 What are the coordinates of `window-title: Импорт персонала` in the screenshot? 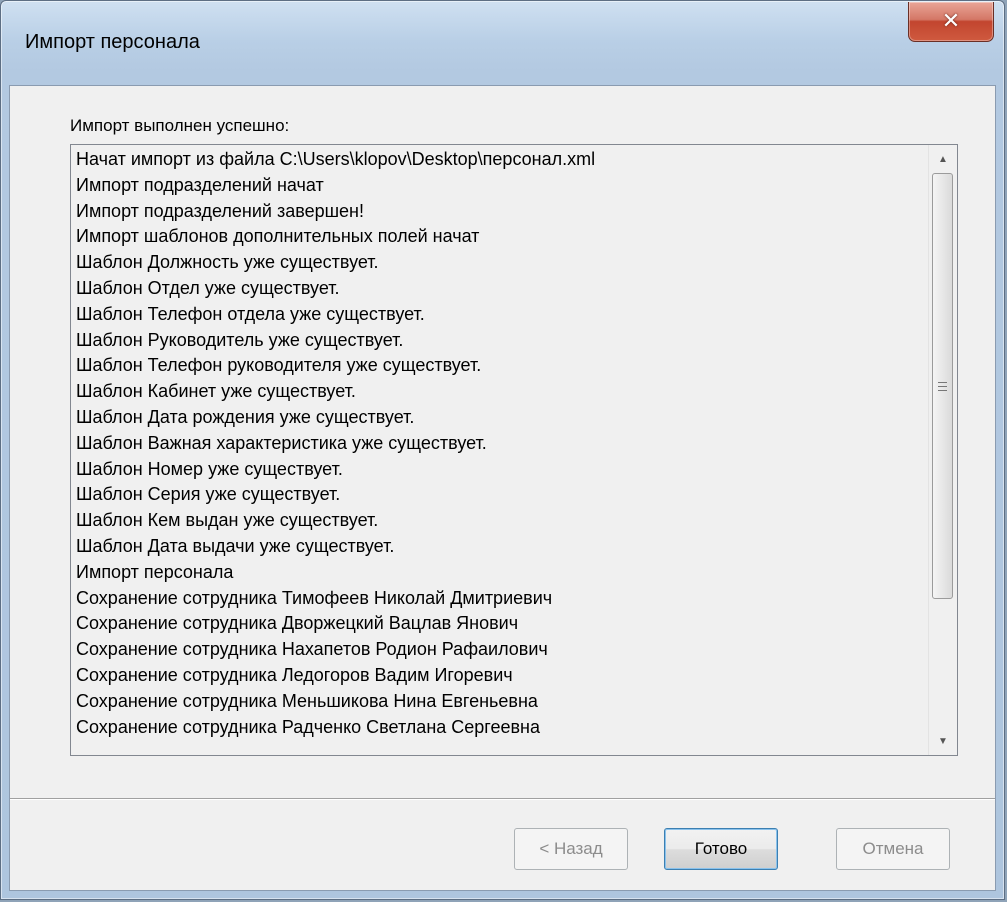 It's located at (112, 42).